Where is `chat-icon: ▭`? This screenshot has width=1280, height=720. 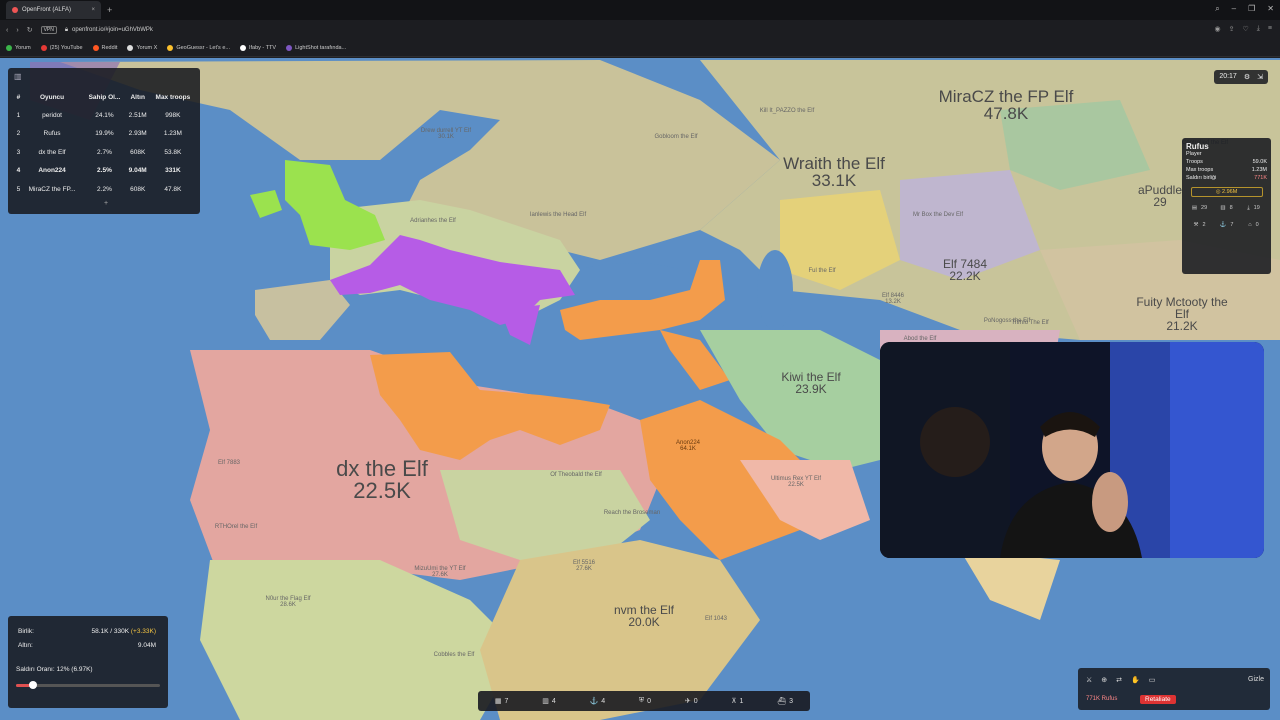
chat-icon: ▭ is located at coordinates (1152, 680).